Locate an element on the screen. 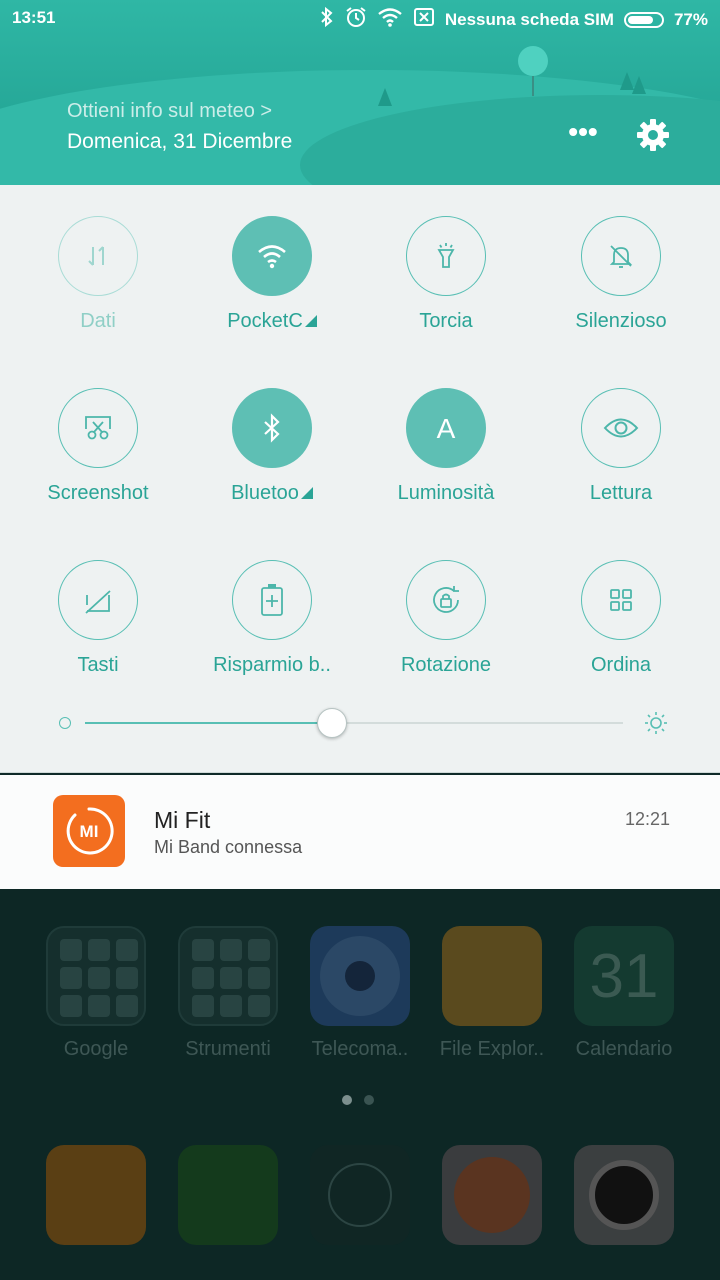  remote-icon is located at coordinates (360, 976).